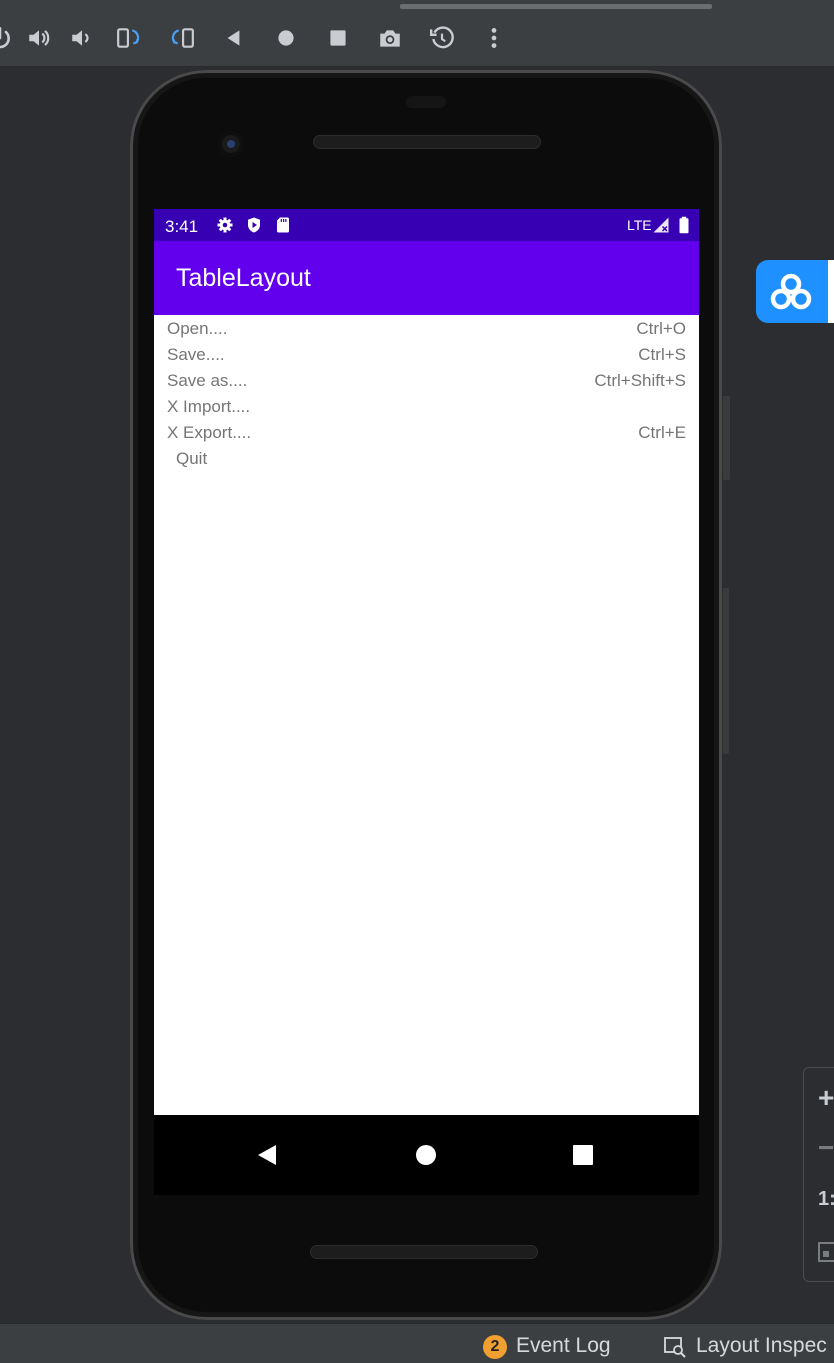 This screenshot has width=834, height=1363. Describe the element at coordinates (426, 102) in the screenshot. I see `proximity-sensor` at that location.